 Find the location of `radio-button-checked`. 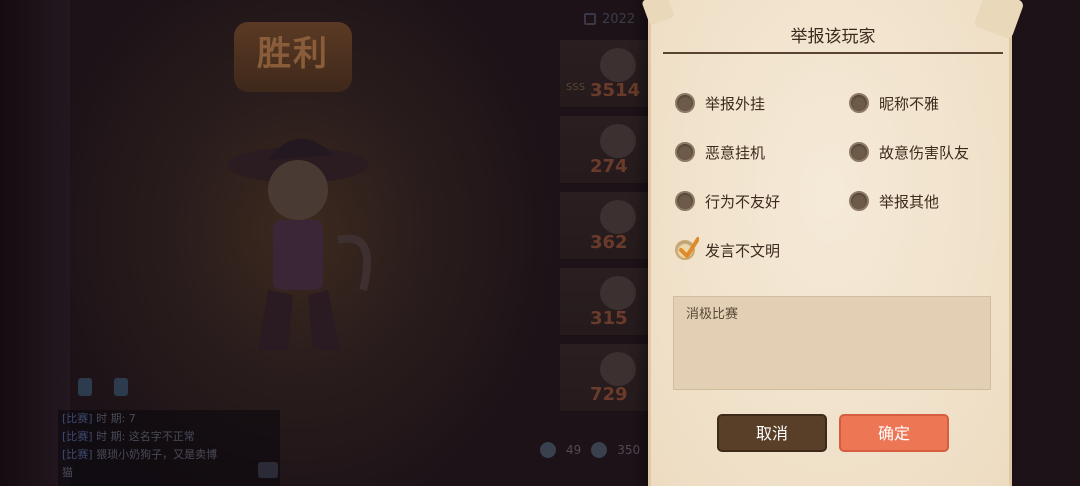

radio-button-checked is located at coordinates (687, 248).